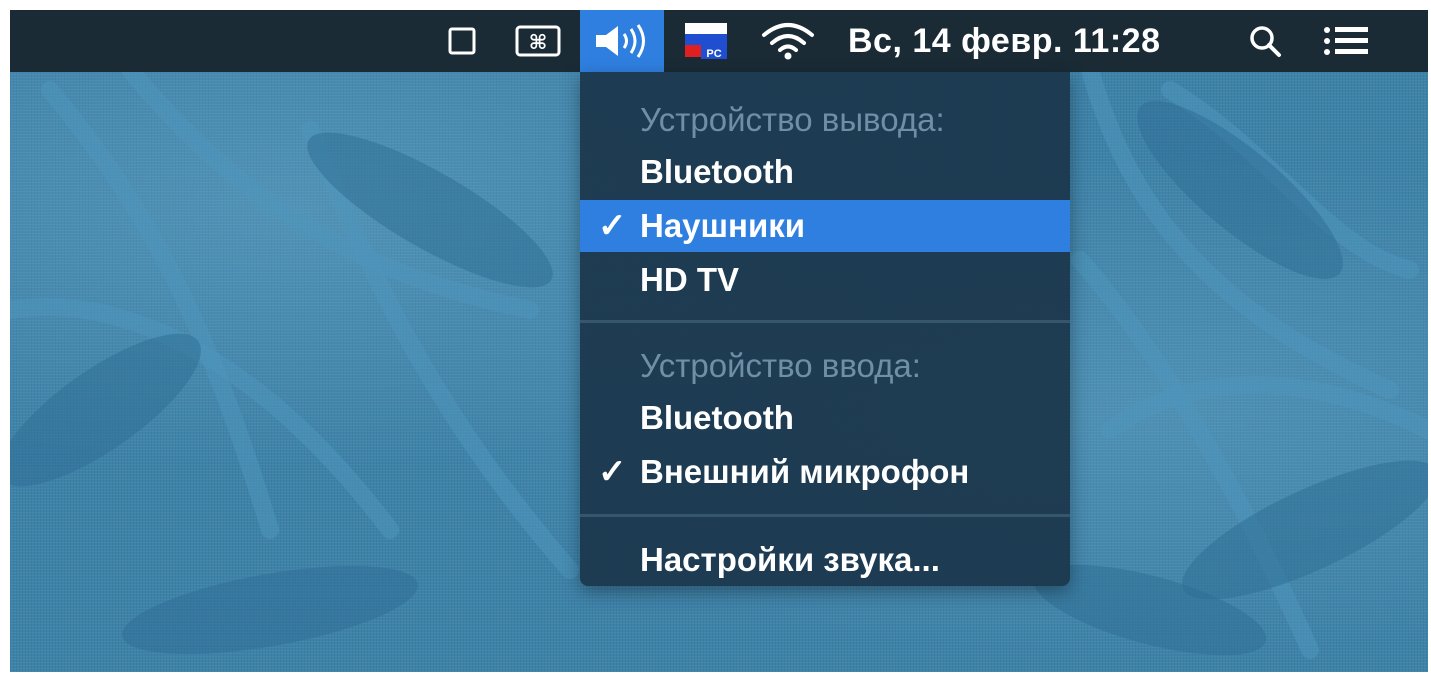 The image size is (1431, 675). I want to click on input-device-header-label: Устройство ввода:, so click(780, 365).